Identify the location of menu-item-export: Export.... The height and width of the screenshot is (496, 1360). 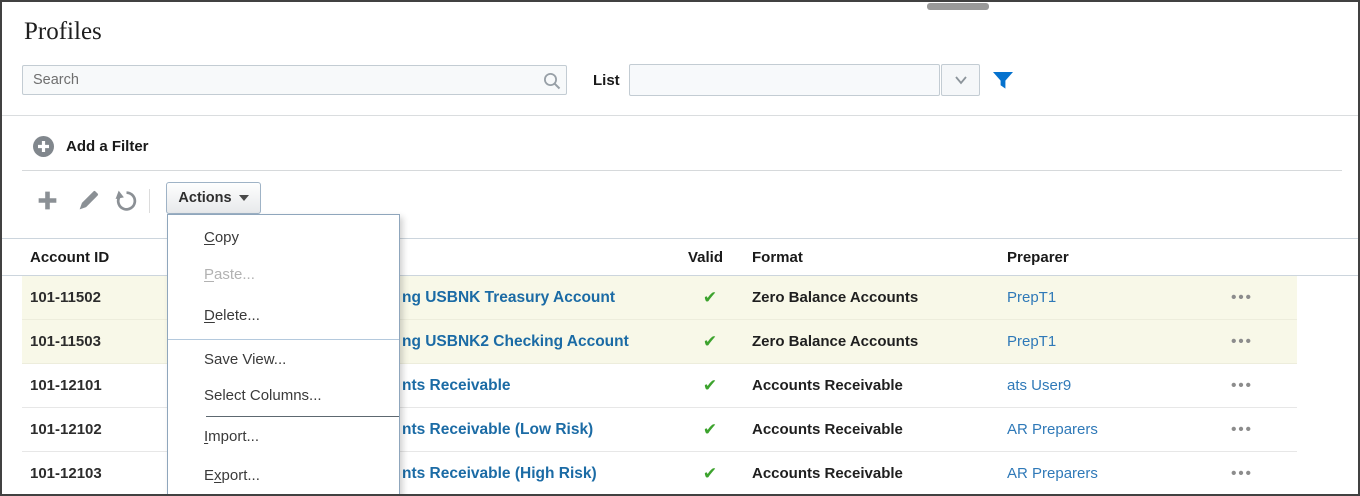
(283, 476).